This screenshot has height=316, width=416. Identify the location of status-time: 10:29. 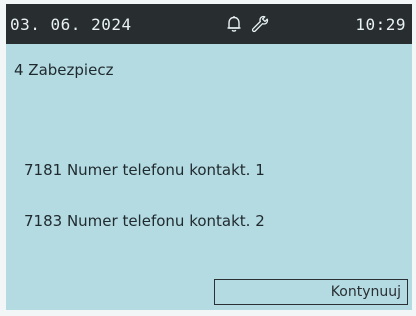
(380, 24).